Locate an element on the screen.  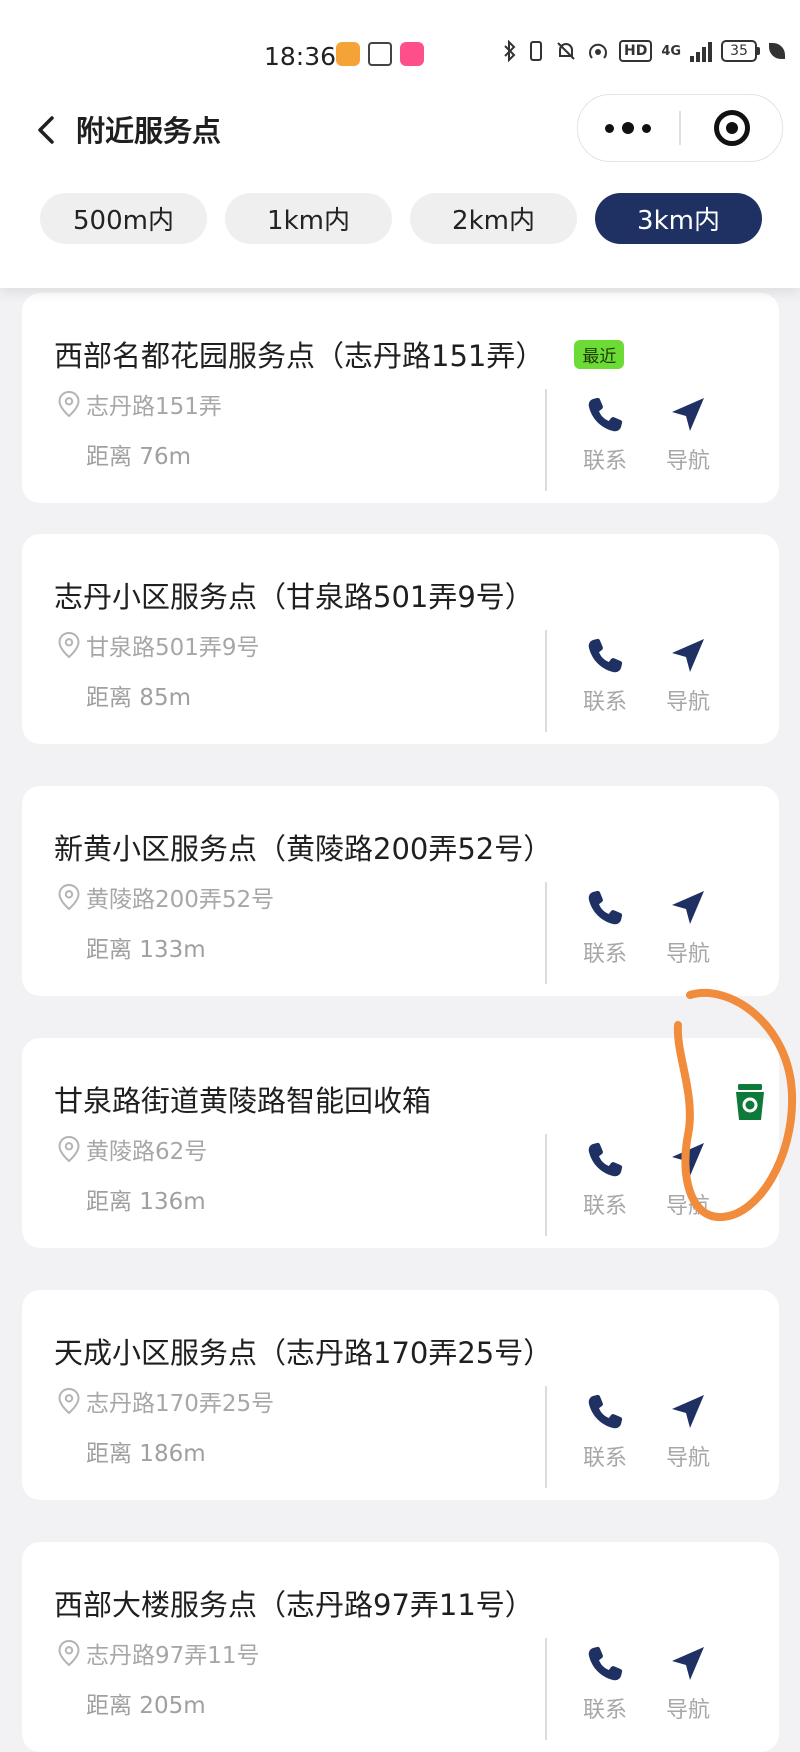
target-close-icon is located at coordinates (732, 128).